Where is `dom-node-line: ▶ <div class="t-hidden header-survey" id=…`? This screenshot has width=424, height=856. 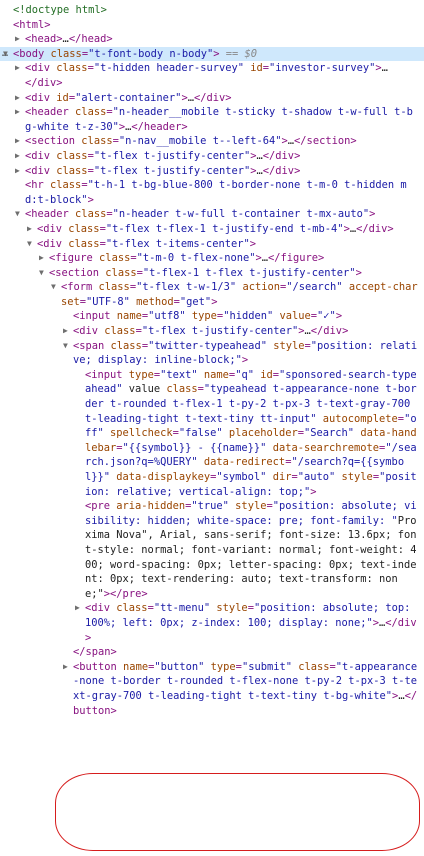
dom-node-line: ▶ <div class="t-hidden header-survey" id=… is located at coordinates (212, 68).